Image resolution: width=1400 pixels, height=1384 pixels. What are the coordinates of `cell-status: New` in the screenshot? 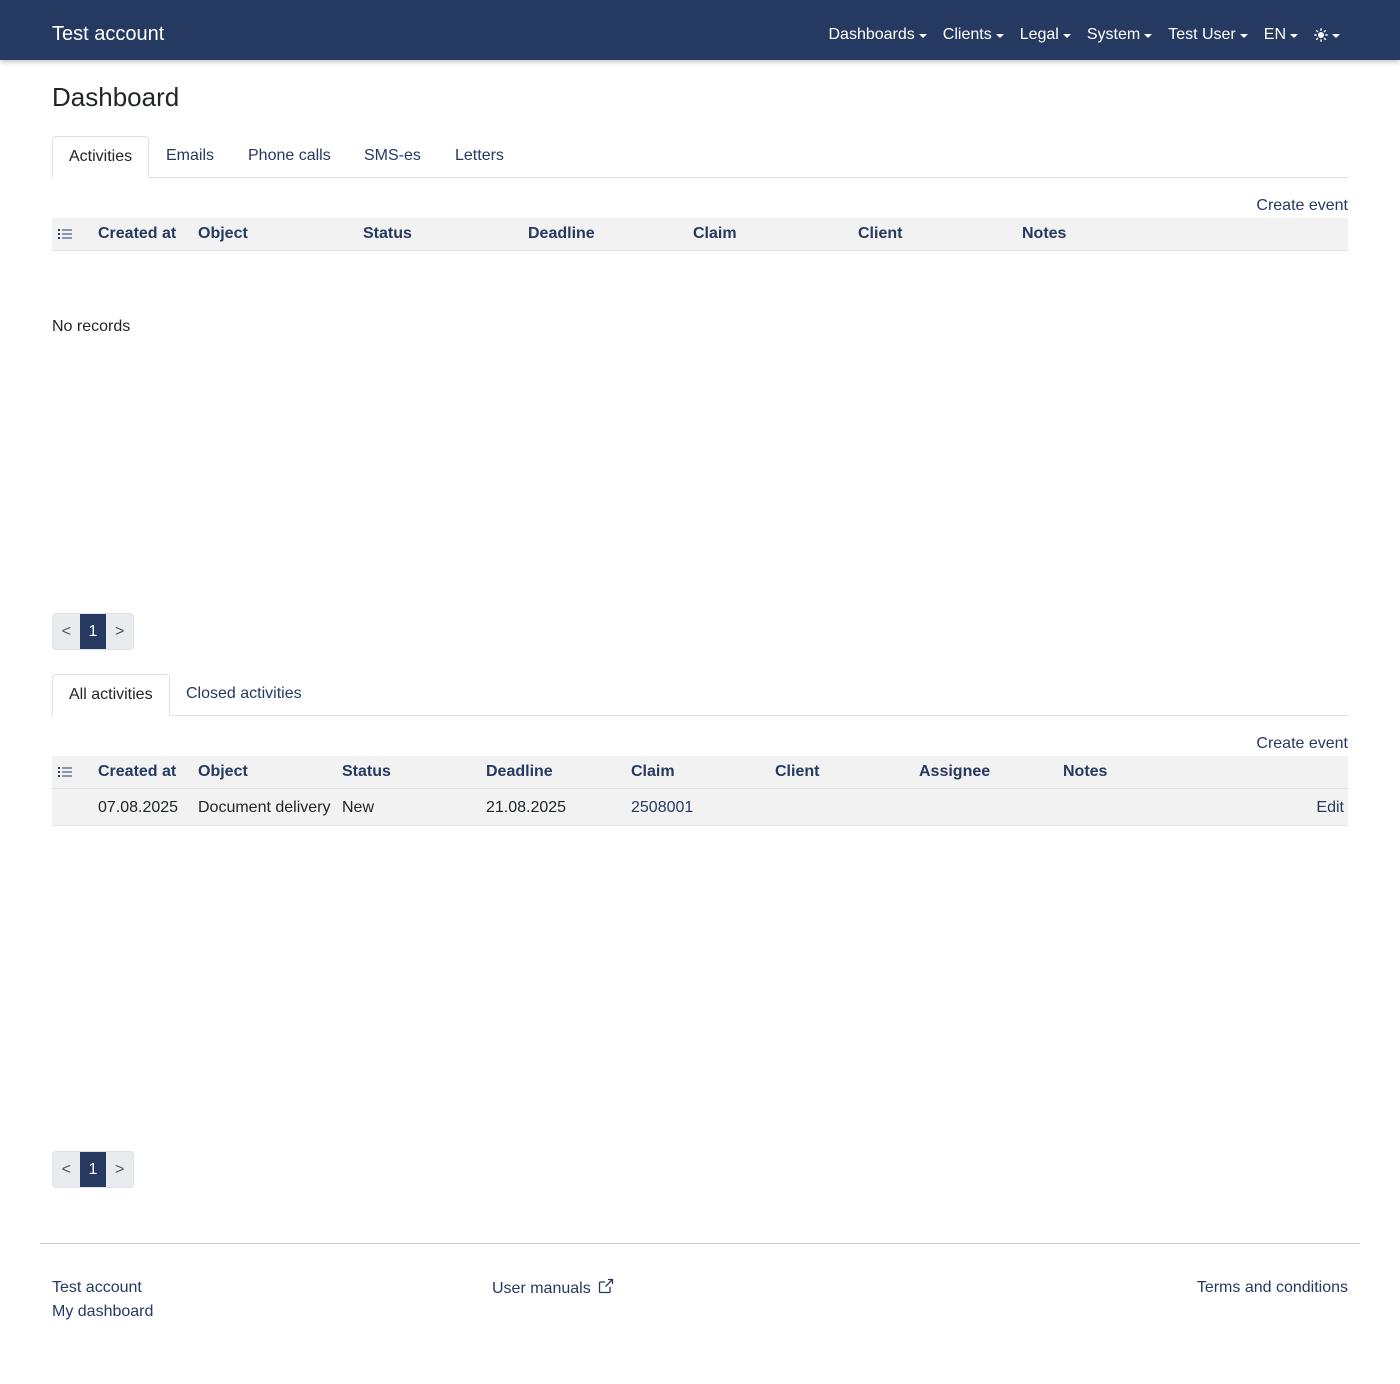 It's located at (358, 807).